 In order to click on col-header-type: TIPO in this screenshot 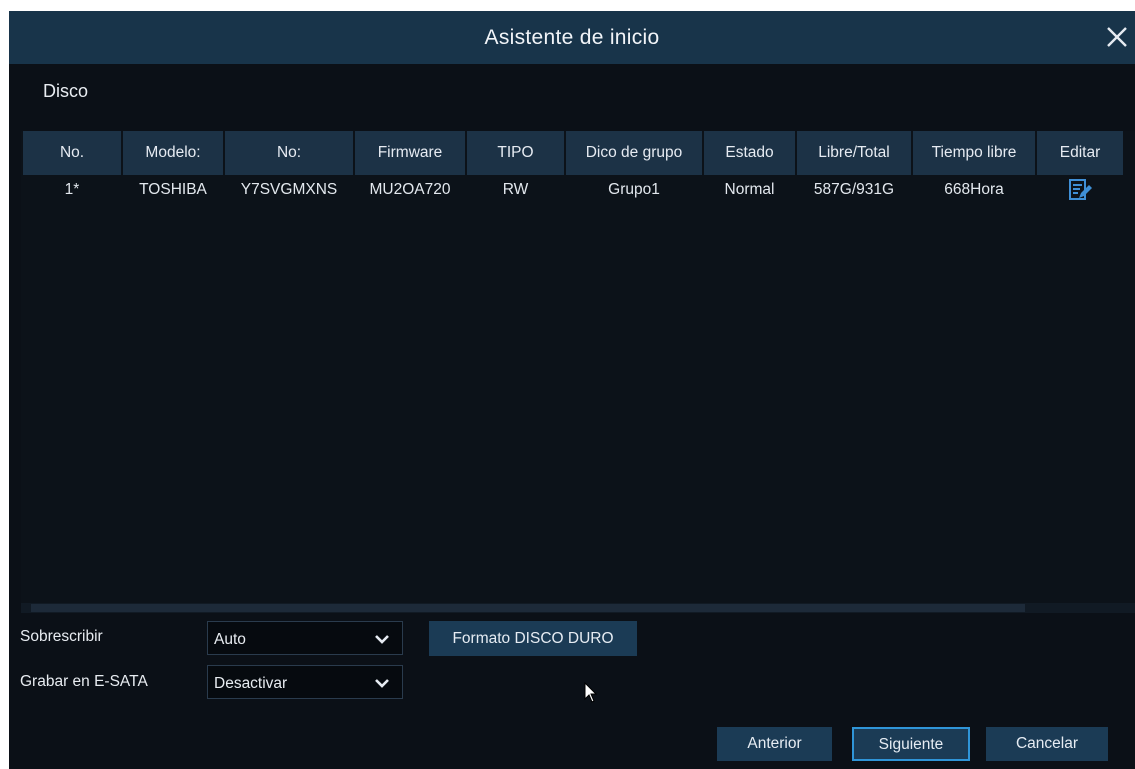, I will do `click(515, 153)`.